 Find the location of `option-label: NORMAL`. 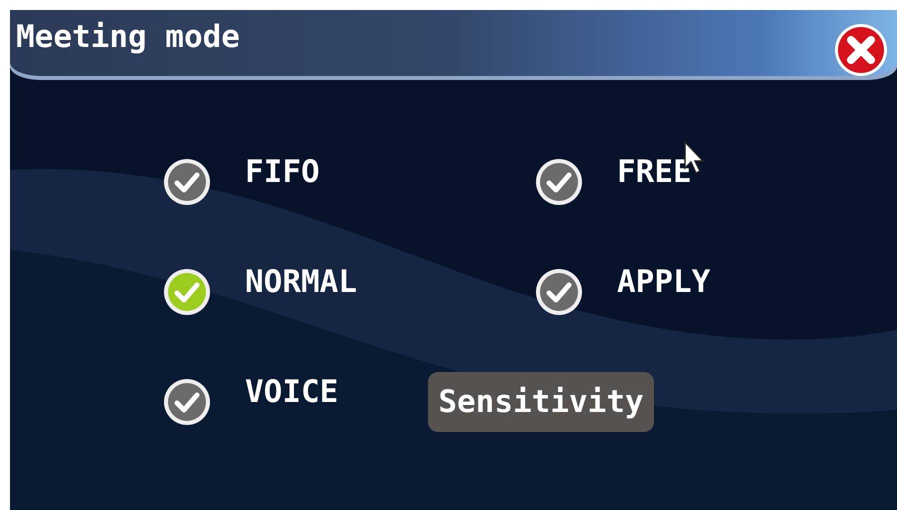

option-label: NORMAL is located at coordinates (301, 282).